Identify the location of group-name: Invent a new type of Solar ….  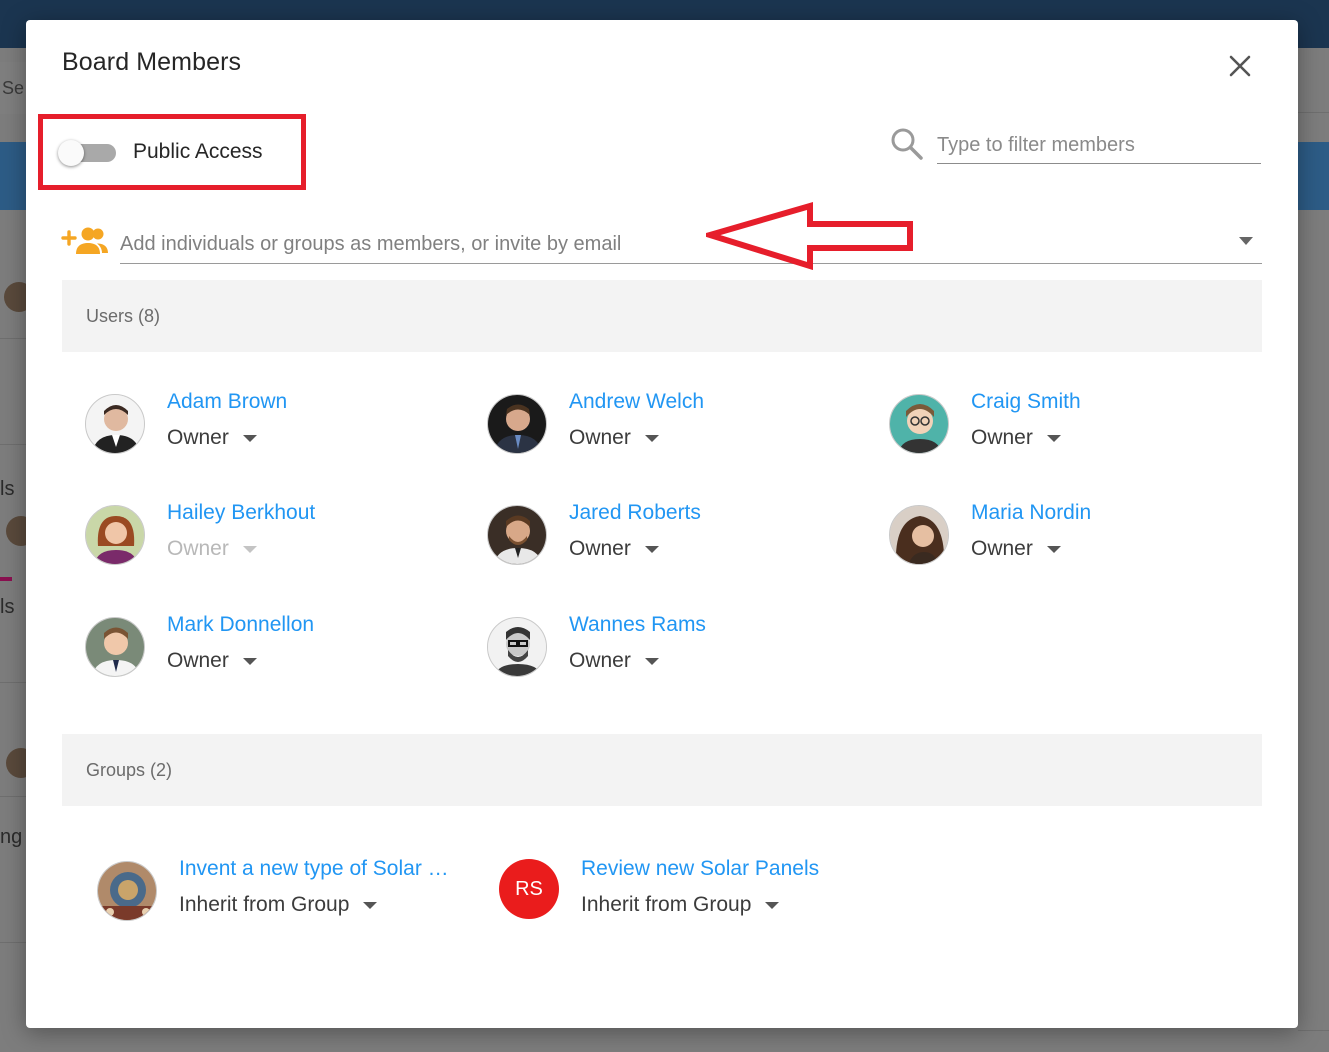
(314, 869).